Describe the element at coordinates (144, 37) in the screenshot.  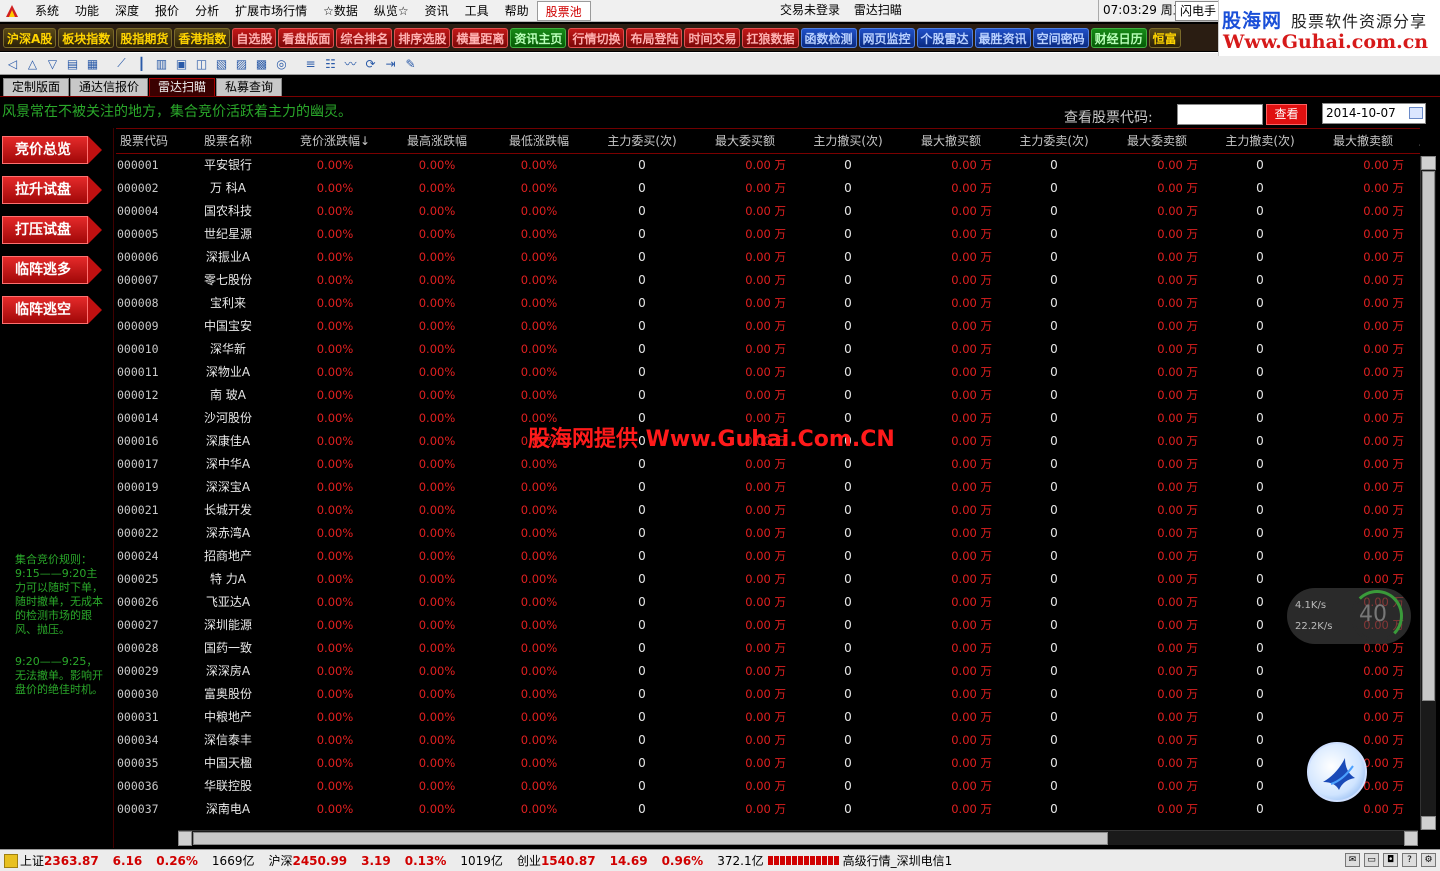
I see `category-tab: 股指期货` at that location.